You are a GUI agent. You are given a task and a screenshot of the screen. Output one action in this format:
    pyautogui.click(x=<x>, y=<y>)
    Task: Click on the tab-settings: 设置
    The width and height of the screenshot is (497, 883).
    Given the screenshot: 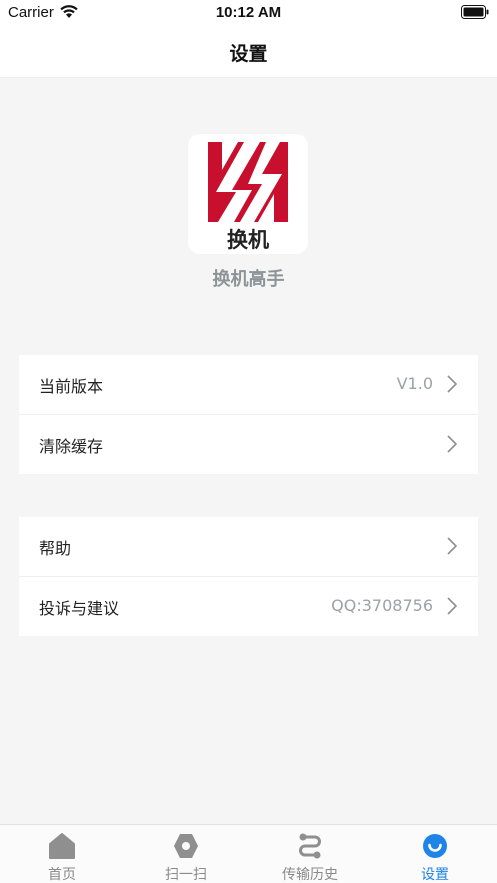 What is the action you would take?
    pyautogui.click(x=435, y=854)
    